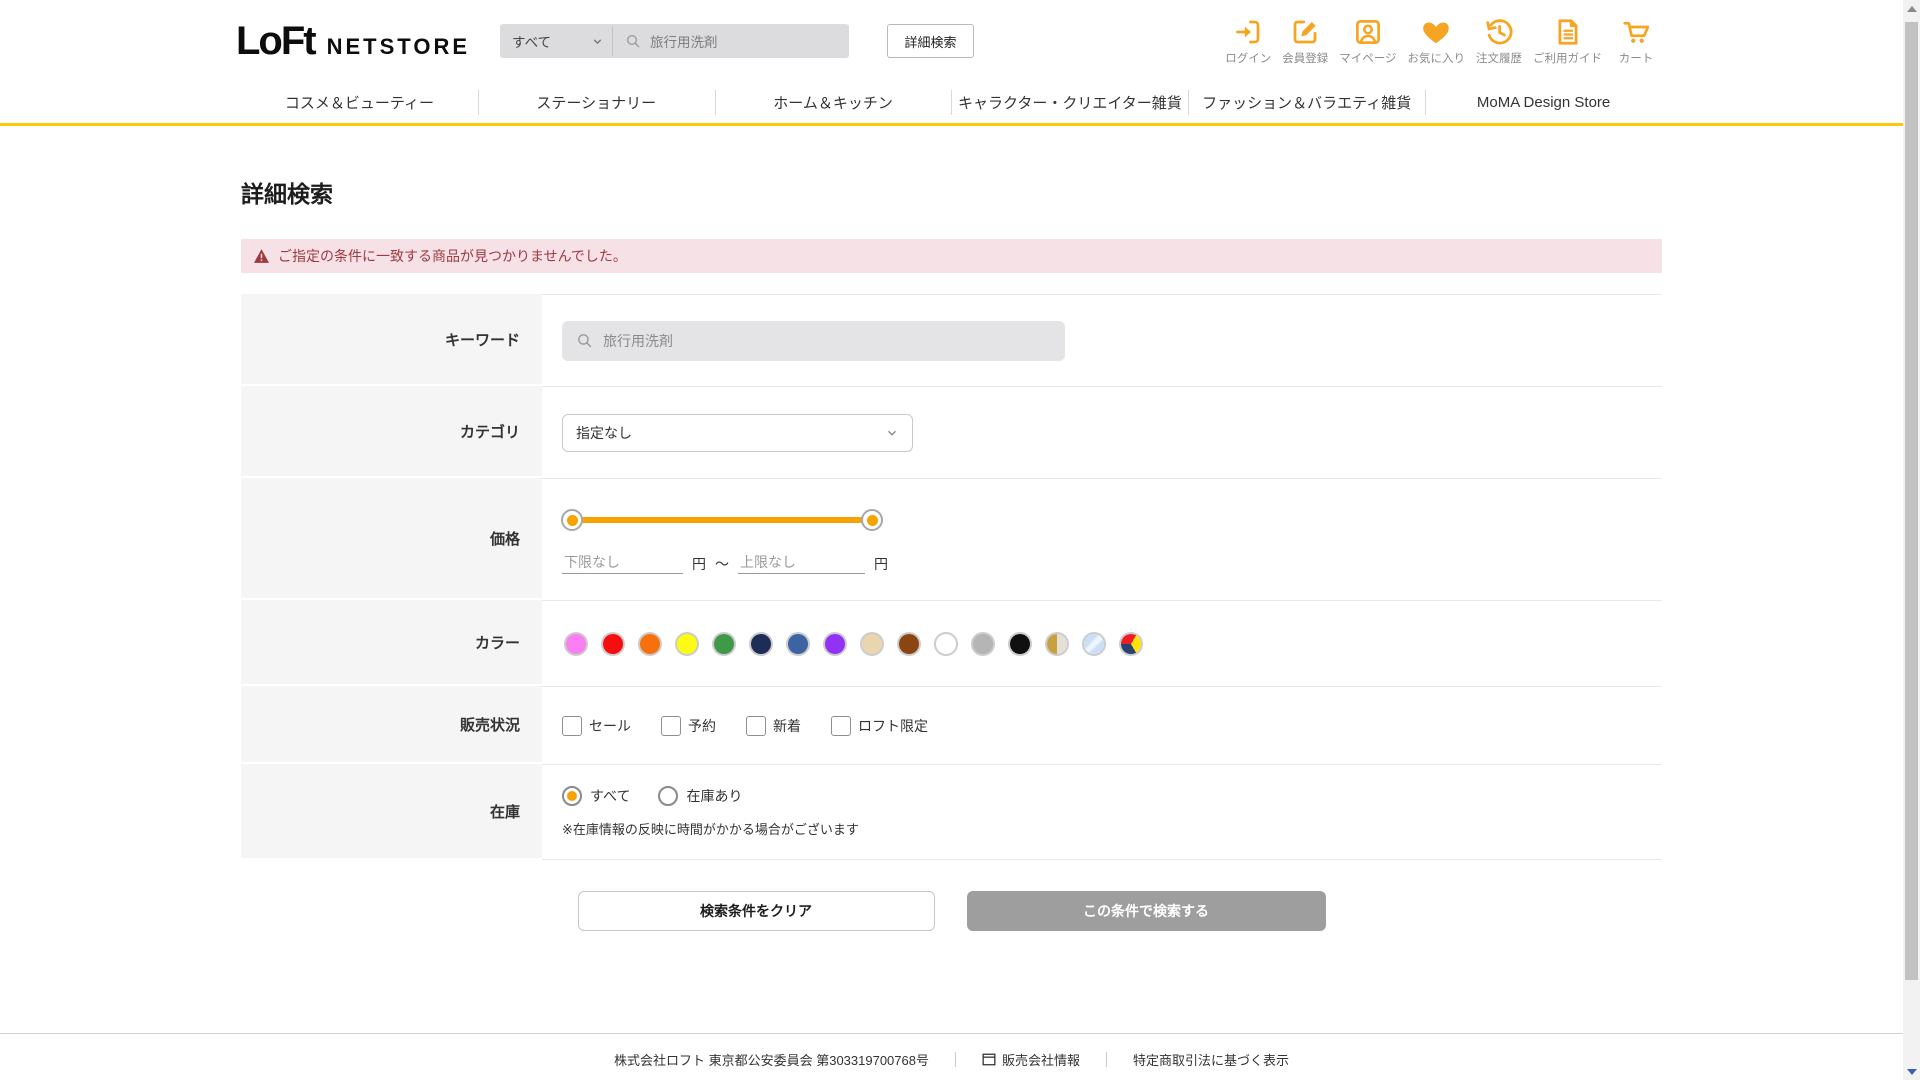 Image resolution: width=1920 pixels, height=1080 pixels. Describe the element at coordinates (584, 340) in the screenshot. I see `search-icon` at that location.